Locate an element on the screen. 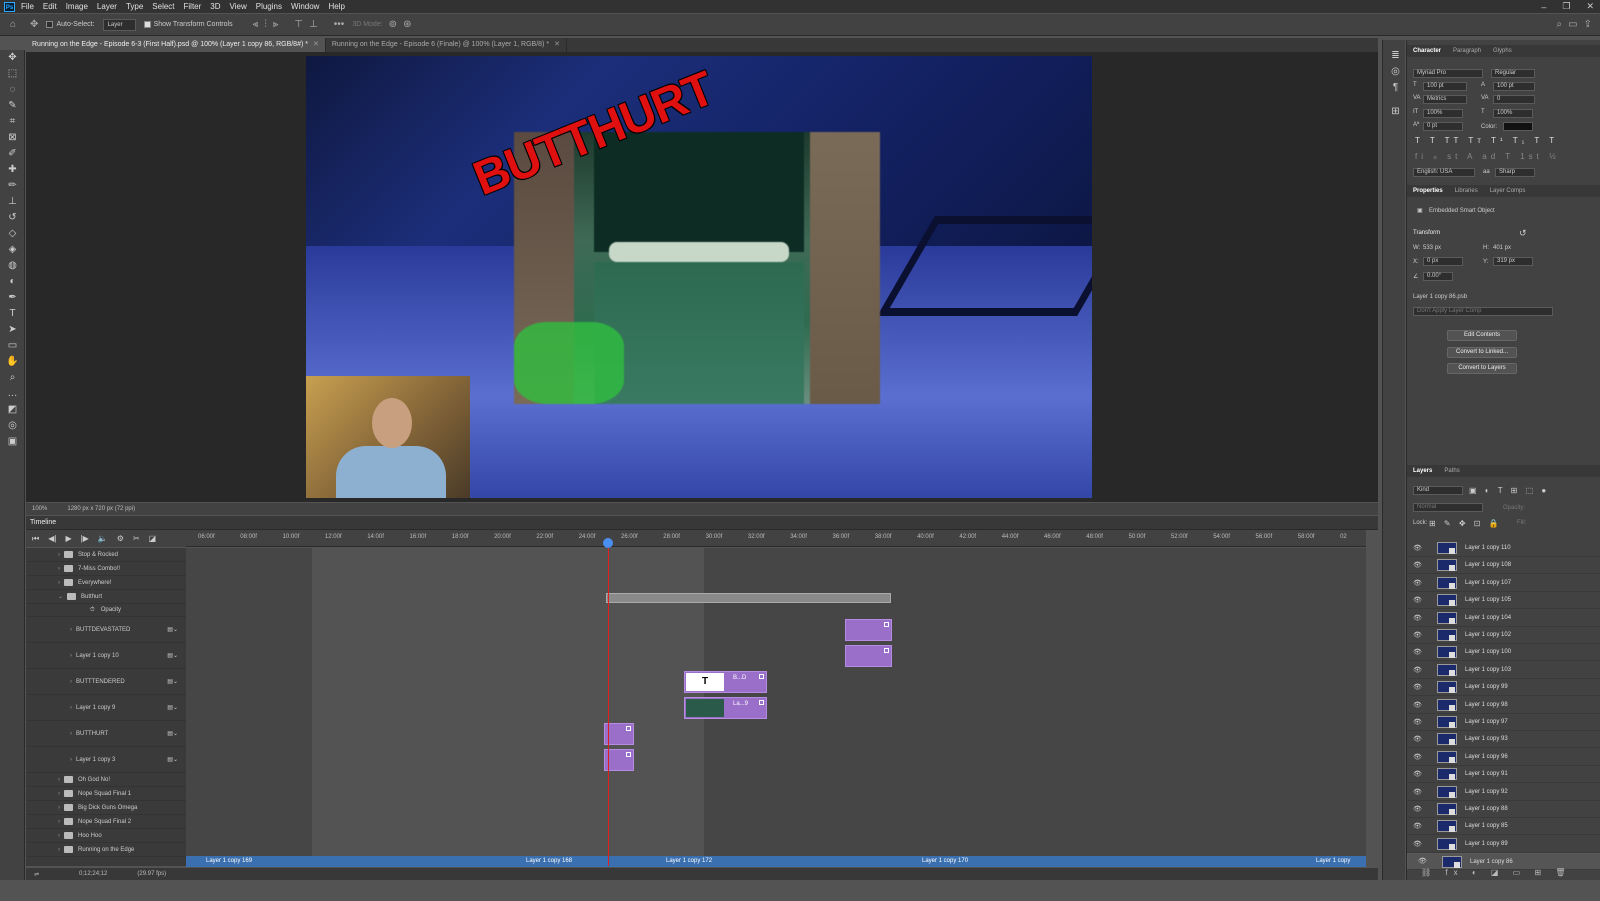  menu-layer: Layer is located at coordinates (107, 6).